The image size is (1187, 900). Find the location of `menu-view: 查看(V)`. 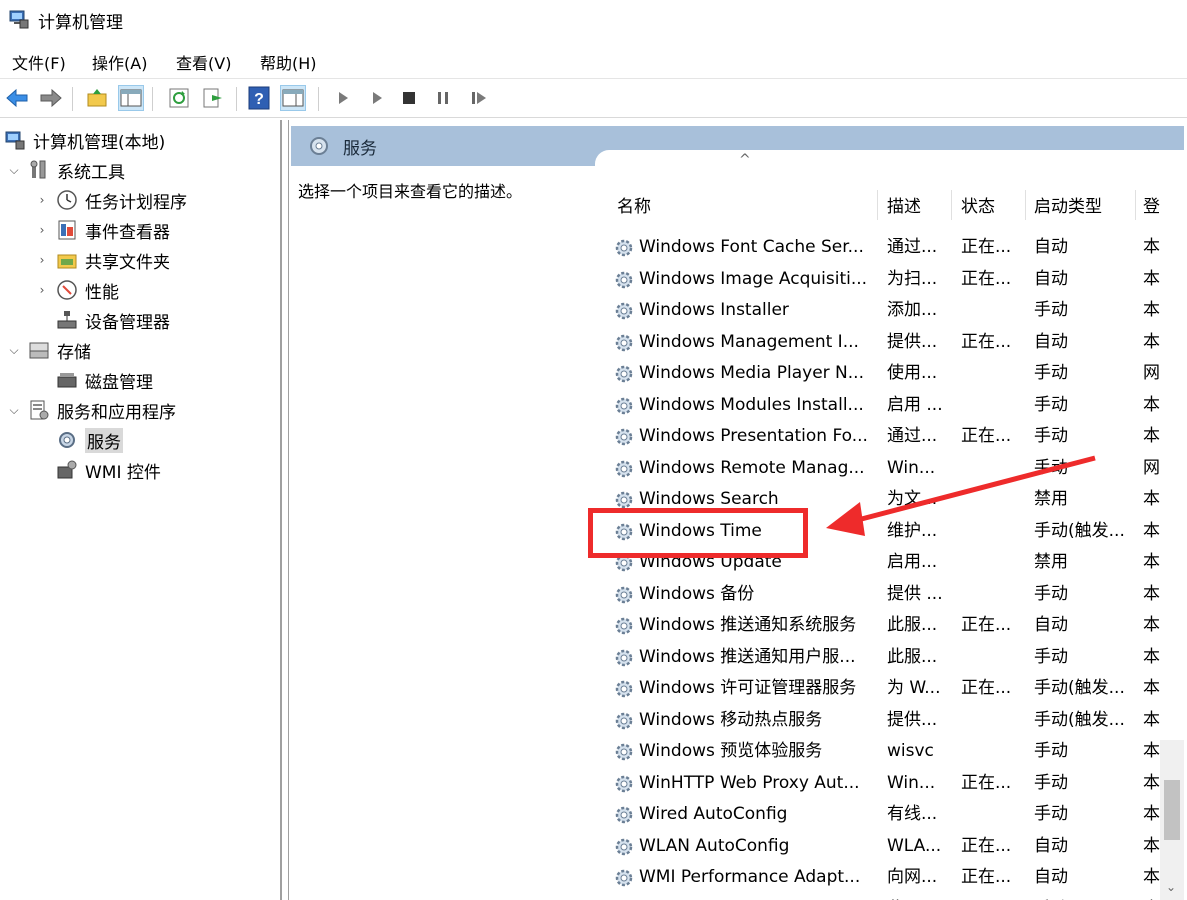

menu-view: 查看(V) is located at coordinates (203, 62).